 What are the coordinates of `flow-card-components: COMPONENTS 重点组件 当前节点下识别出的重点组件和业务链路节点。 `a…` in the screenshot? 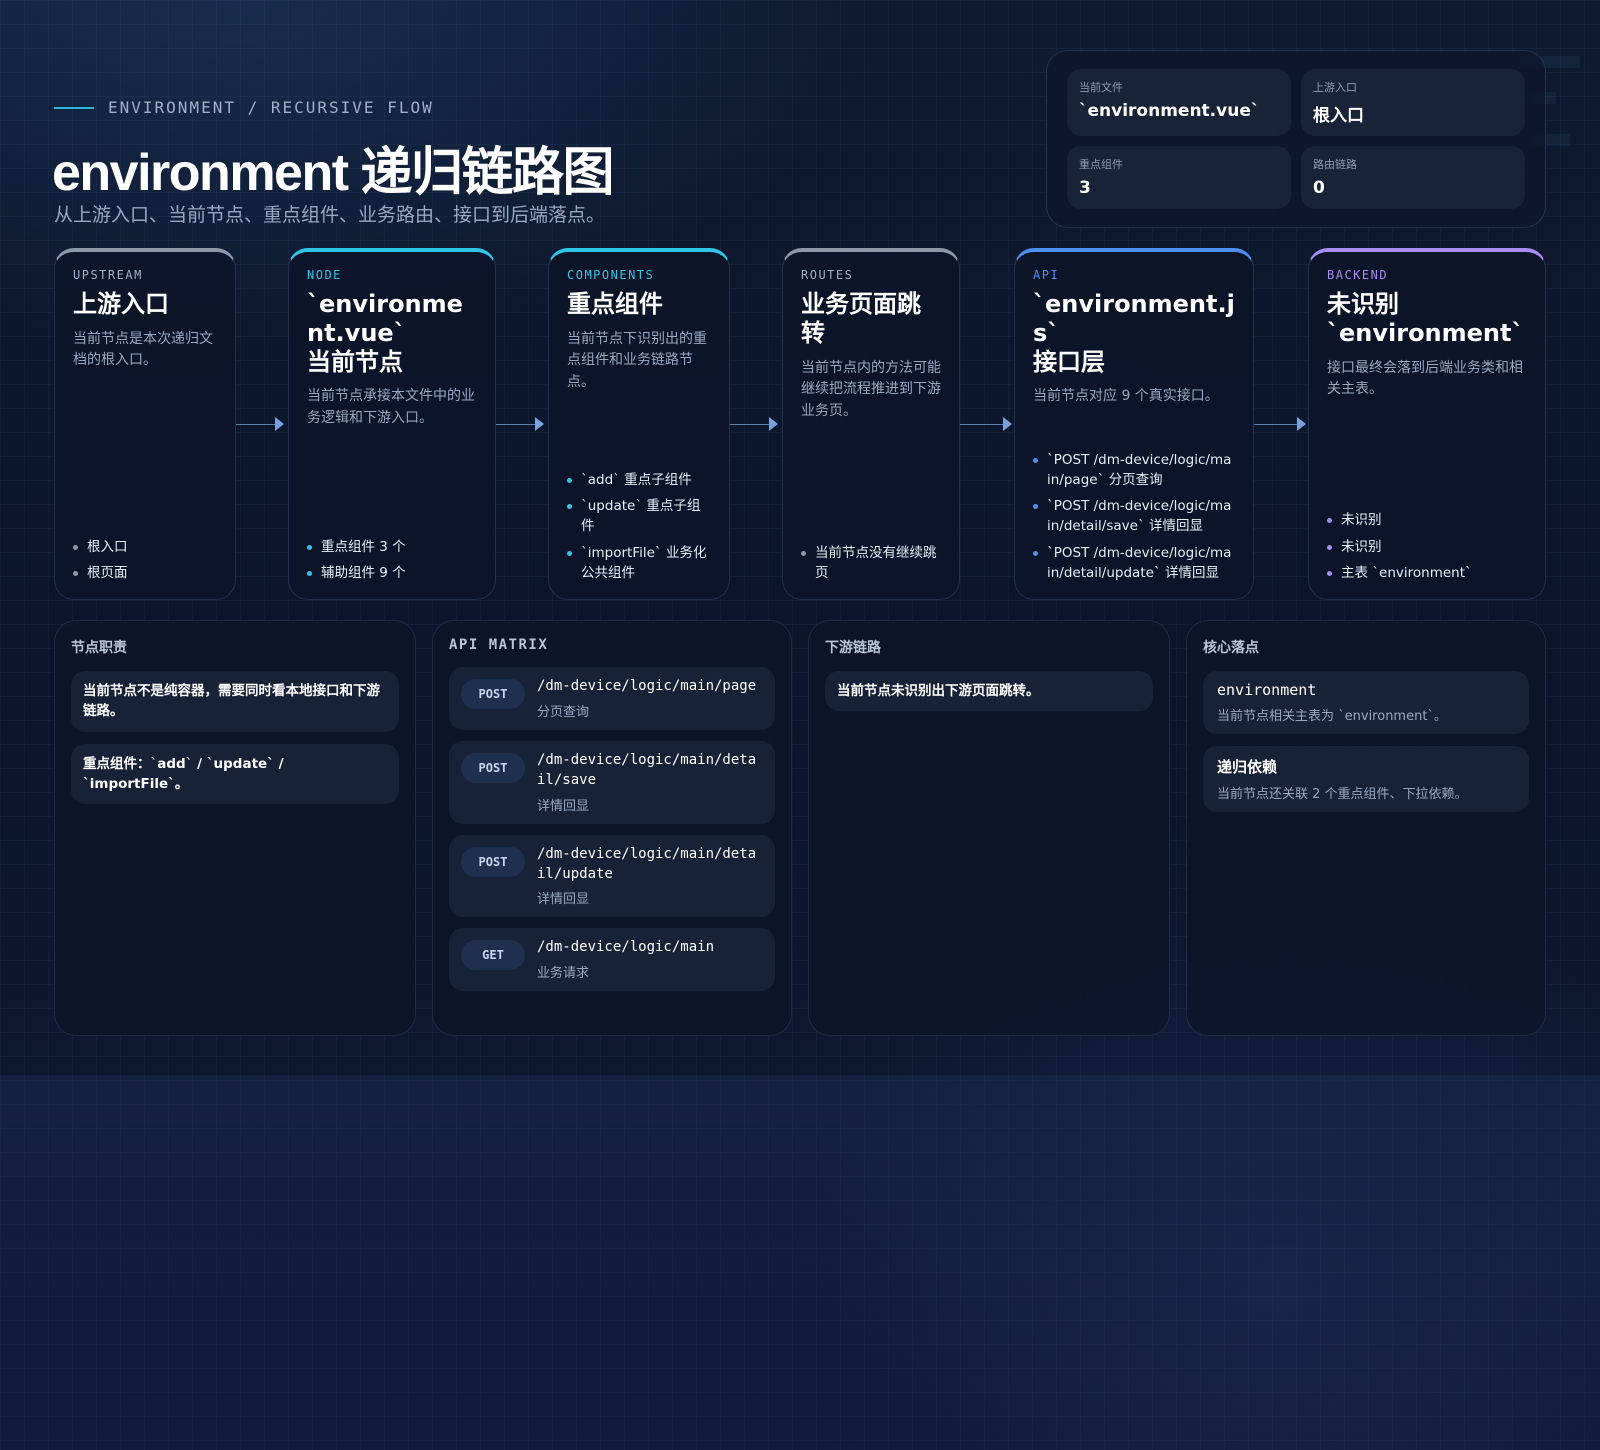 It's located at (639, 424).